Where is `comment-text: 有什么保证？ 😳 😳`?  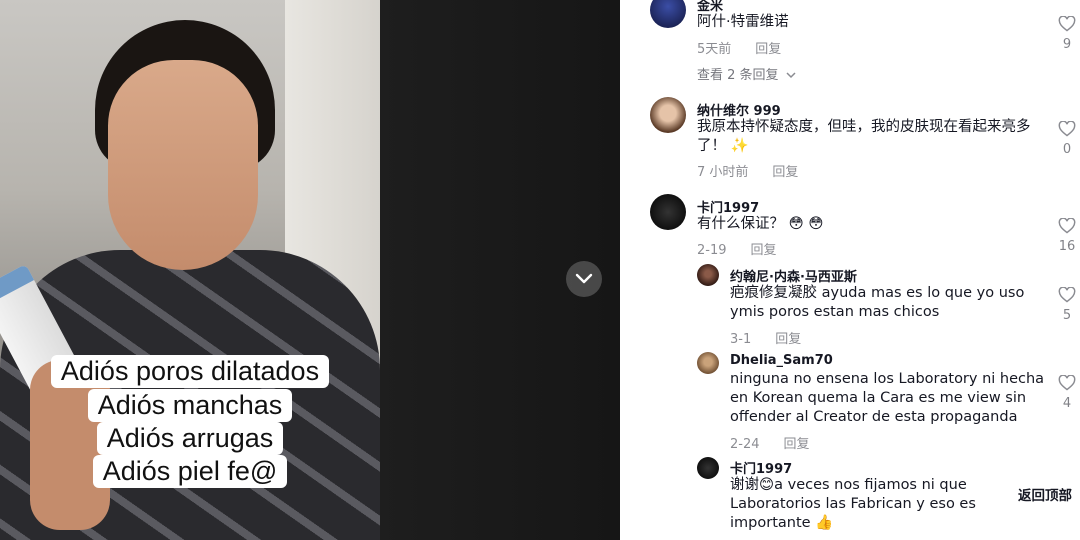 comment-text: 有什么保证？ 😳 😳 is located at coordinates (760, 224).